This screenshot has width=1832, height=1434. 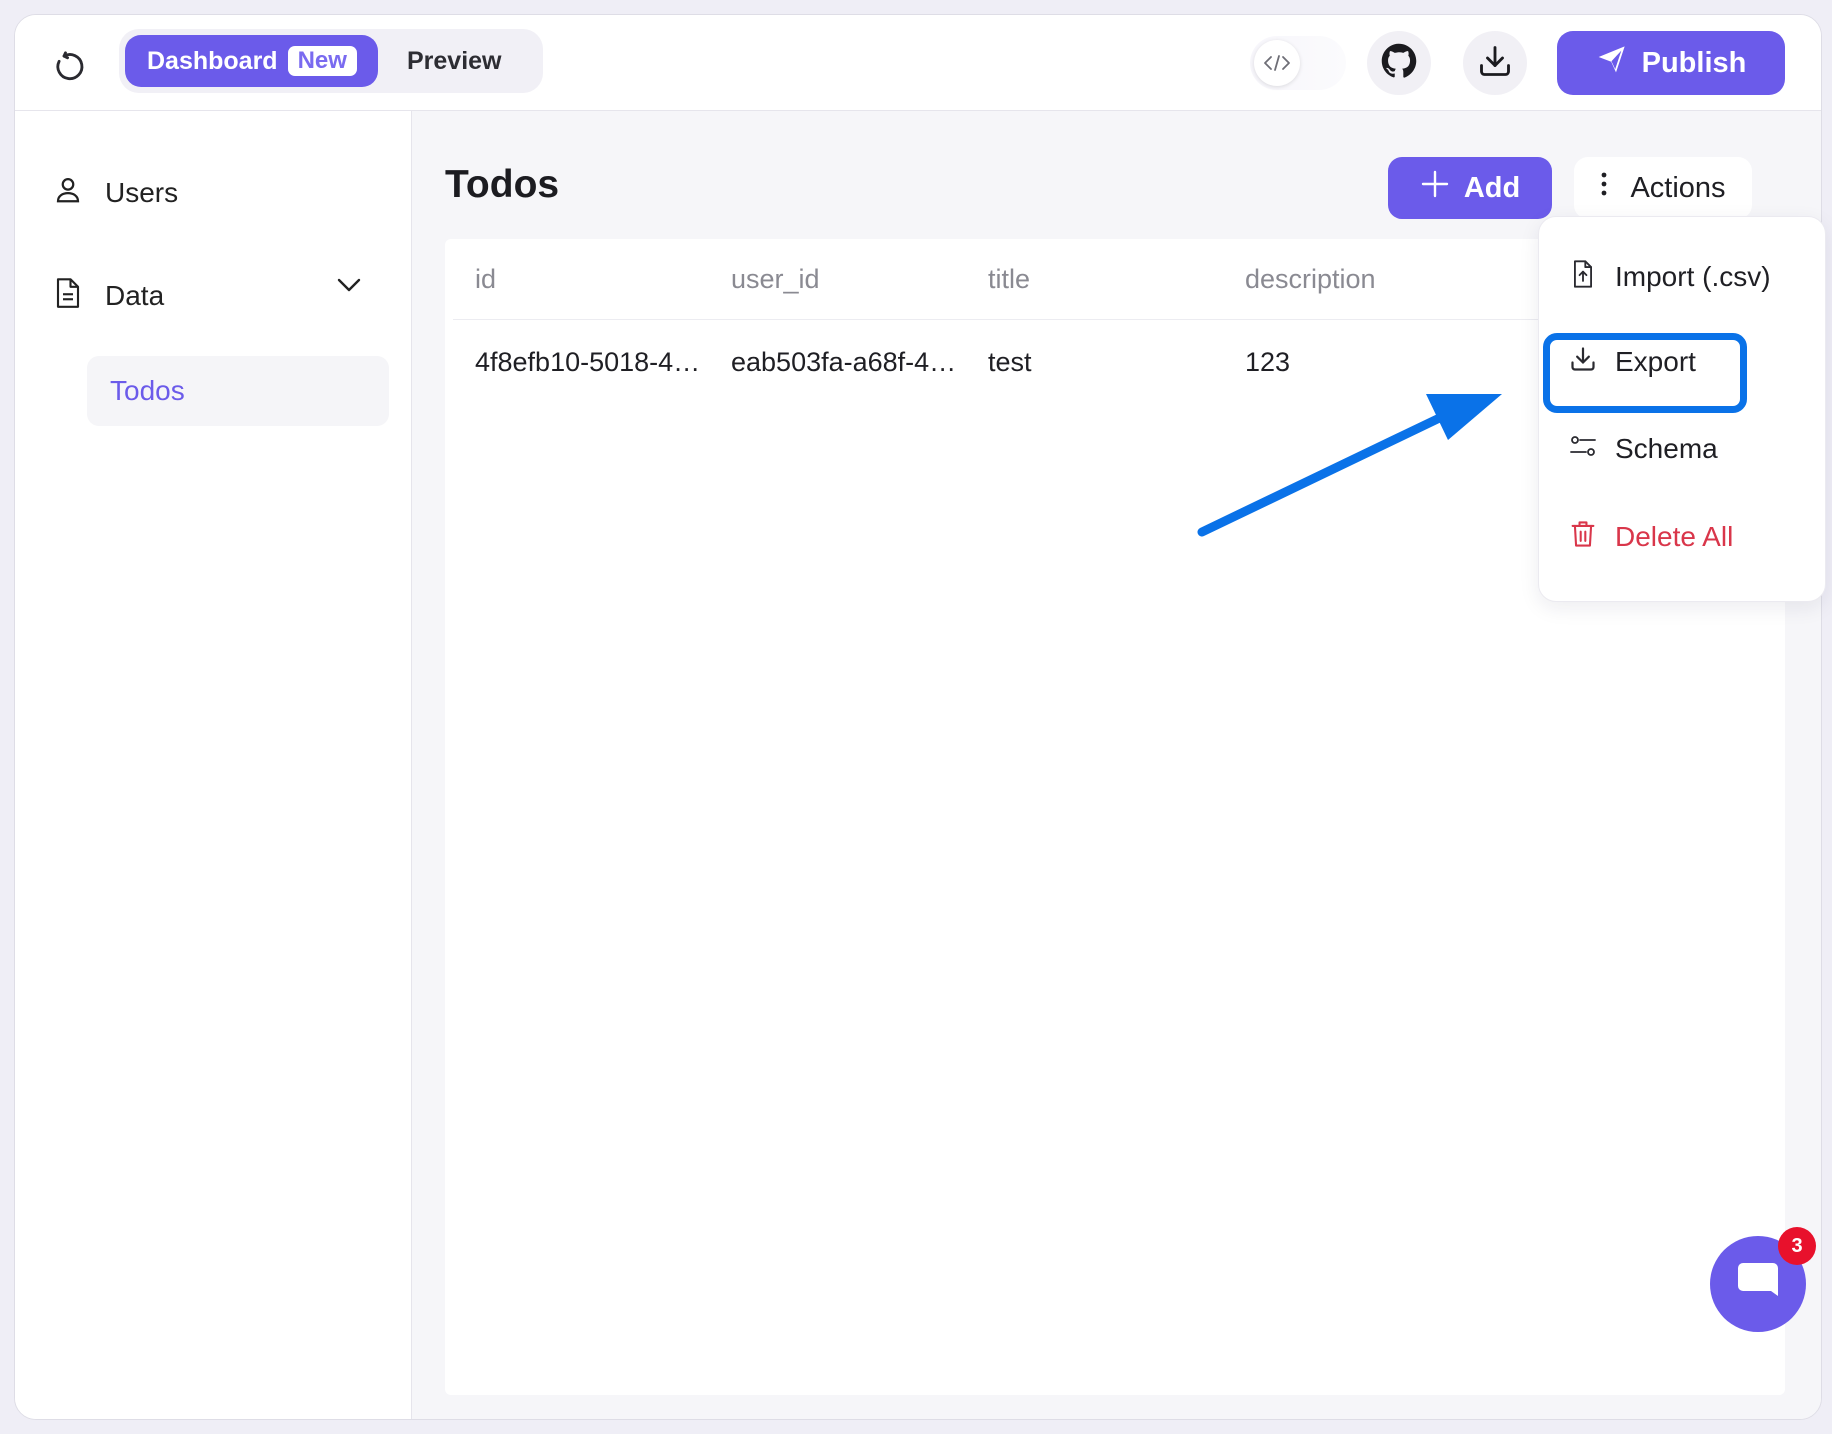 I want to click on tab-dashboard-label: Dashboard, so click(x=212, y=60).